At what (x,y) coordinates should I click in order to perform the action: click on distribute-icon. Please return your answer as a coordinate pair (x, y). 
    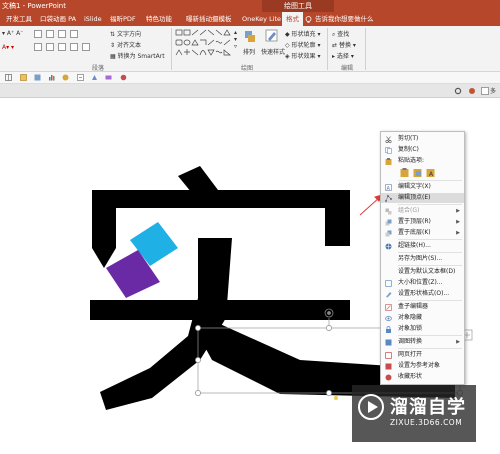
    Looking at the image, I should click on (86, 47).